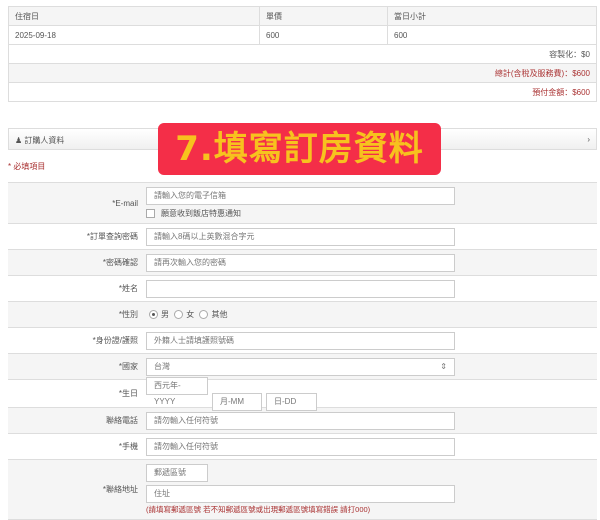  I want to click on radio-other, so click(204, 315).